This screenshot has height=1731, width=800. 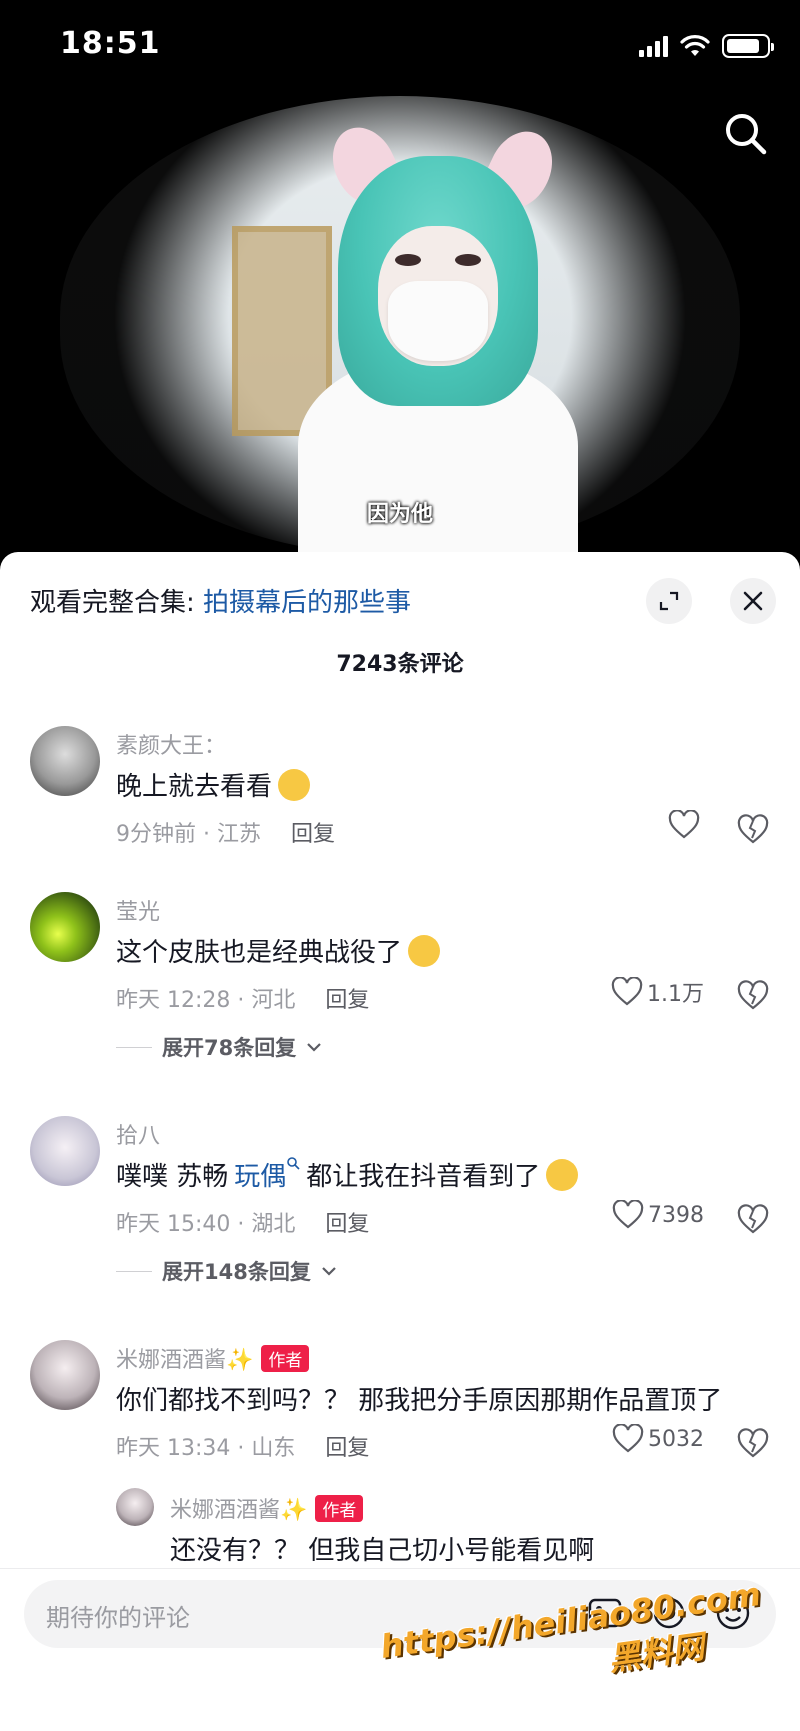 I want to click on like-count: 5032, so click(x=676, y=1439).